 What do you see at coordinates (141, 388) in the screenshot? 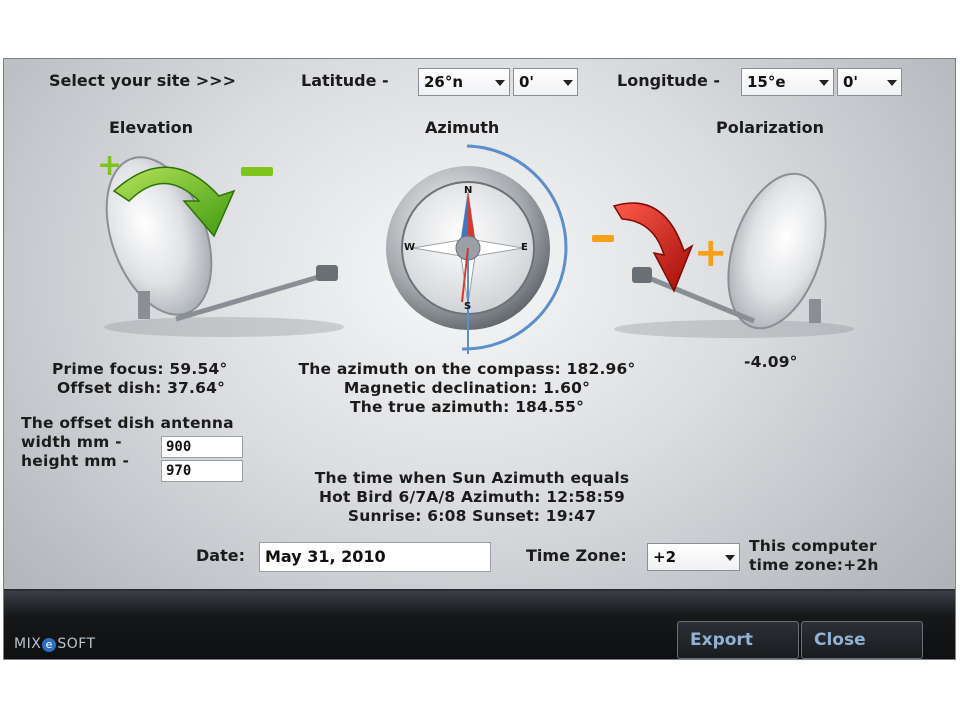
I see `offset-dish-value: Offset dish: 37.64°` at bounding box center [141, 388].